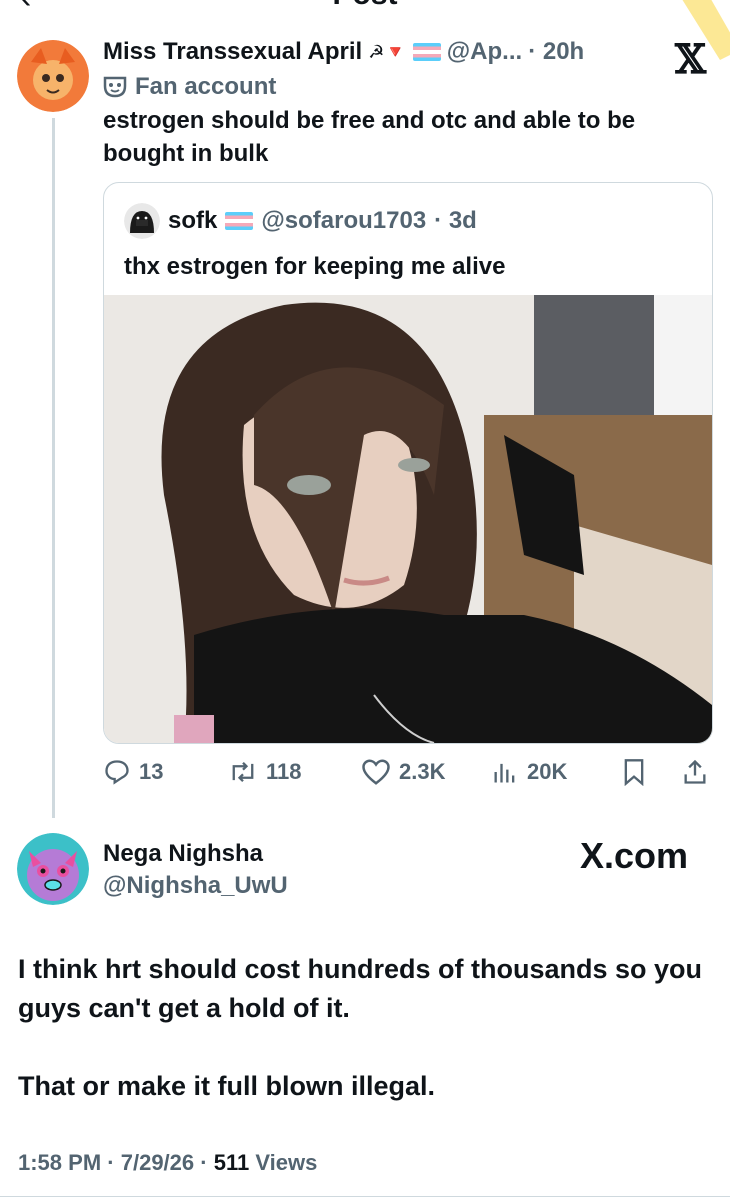 The height and width of the screenshot is (1200, 730). Describe the element at coordinates (634, 855) in the screenshot. I see `xcom-watermark: X.com` at that location.